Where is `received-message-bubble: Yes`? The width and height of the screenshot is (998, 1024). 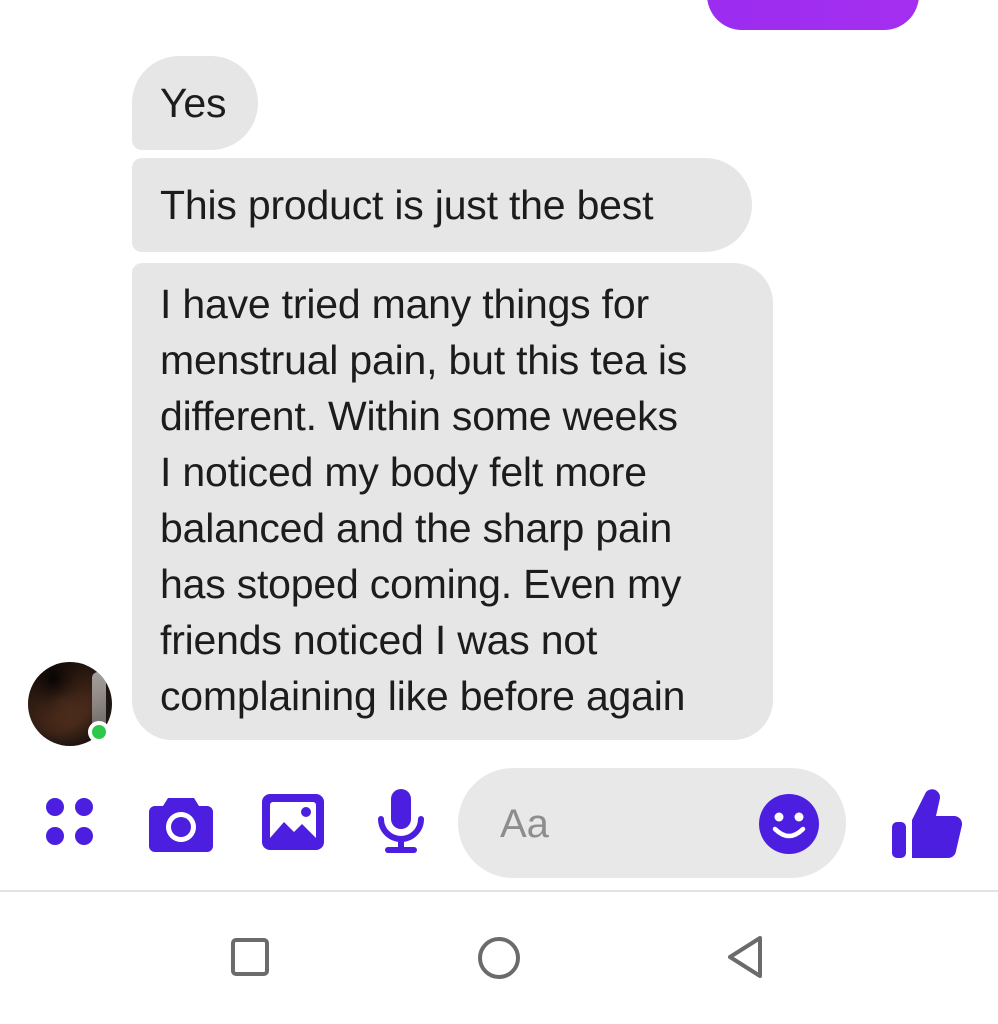 received-message-bubble: Yes is located at coordinates (195, 103).